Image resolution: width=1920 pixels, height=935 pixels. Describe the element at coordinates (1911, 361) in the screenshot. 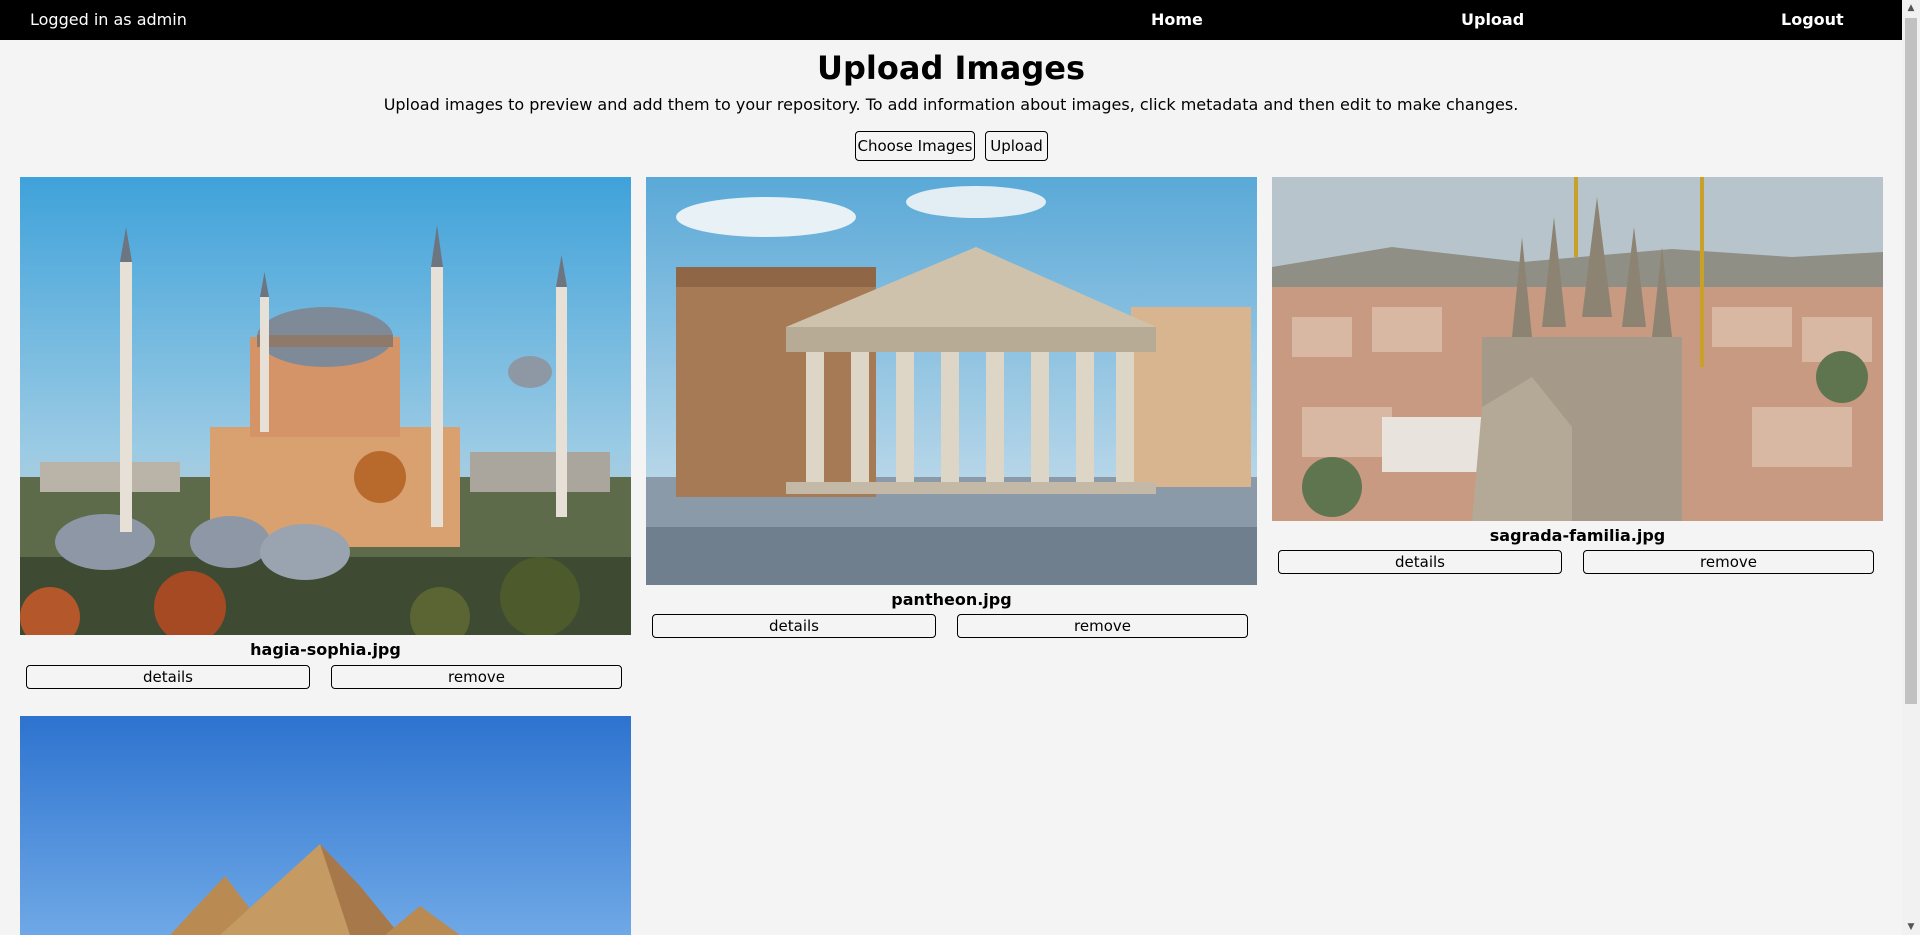

I see `scrollbar-thumb` at that location.